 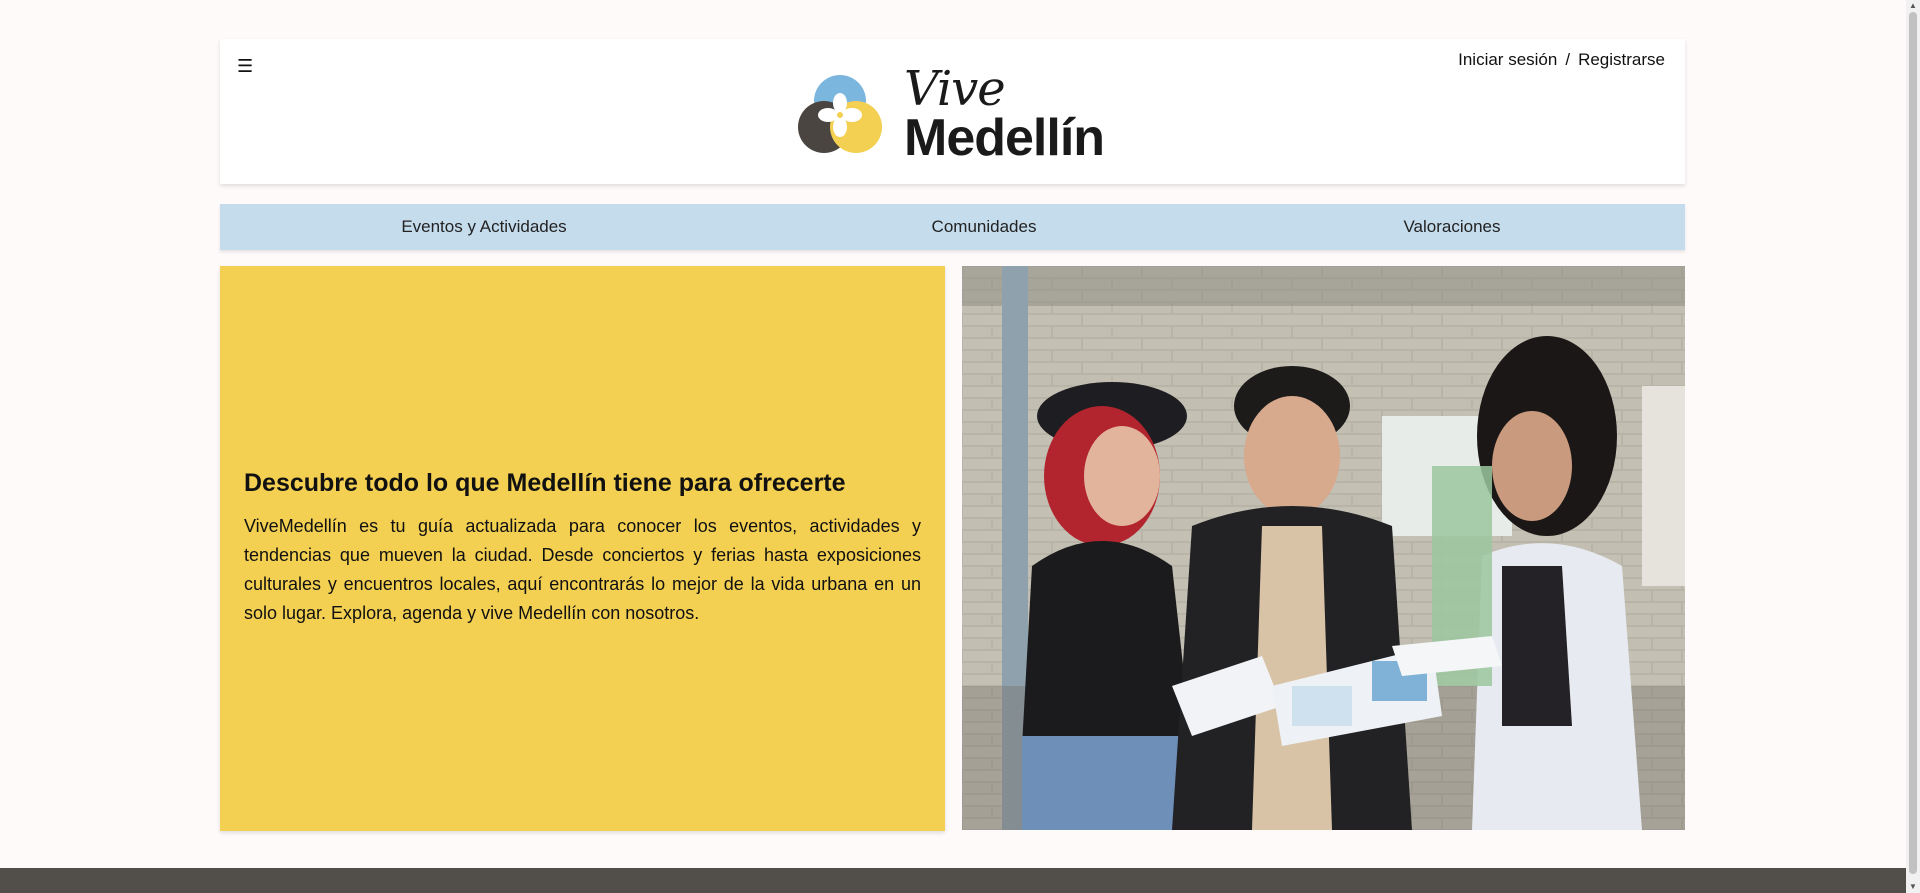 I want to click on nav-item-valoraciones: Valoraciones, so click(x=1451, y=227).